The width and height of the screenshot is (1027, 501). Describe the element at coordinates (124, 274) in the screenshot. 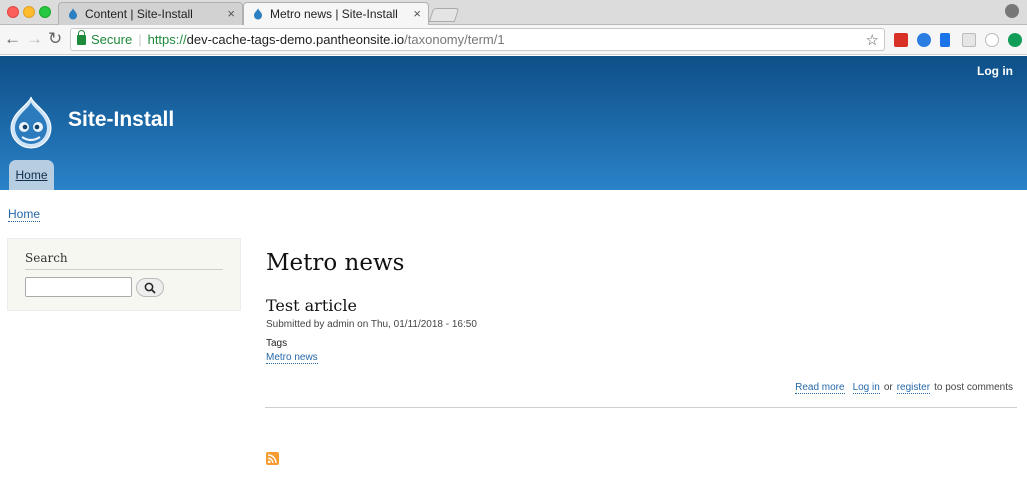

I see `sidebar-search-block: Search` at that location.